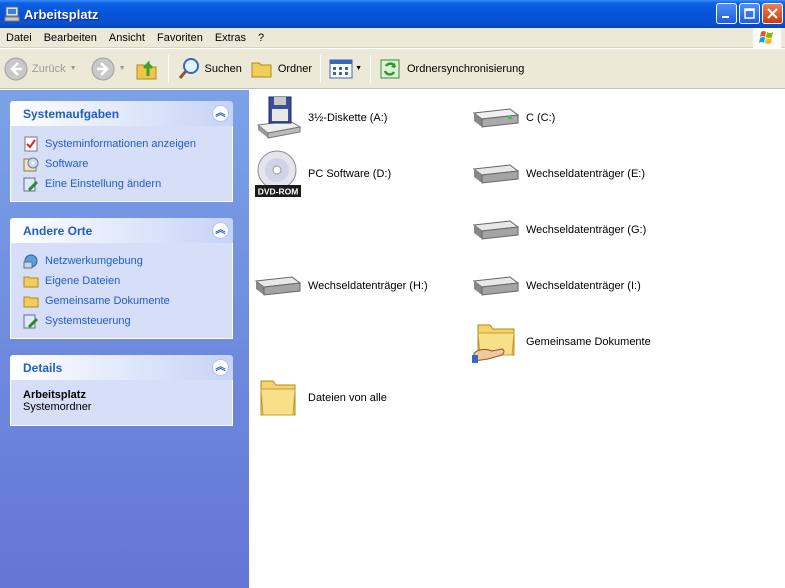 This screenshot has height=588, width=785. What do you see at coordinates (70, 38) in the screenshot?
I see `menu-bearbeiten: Bearbeiten` at bounding box center [70, 38].